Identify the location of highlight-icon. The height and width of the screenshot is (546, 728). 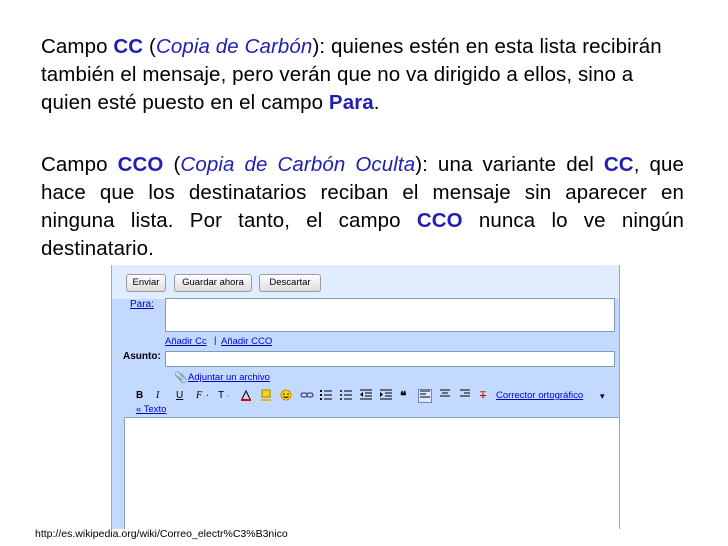
(266, 396).